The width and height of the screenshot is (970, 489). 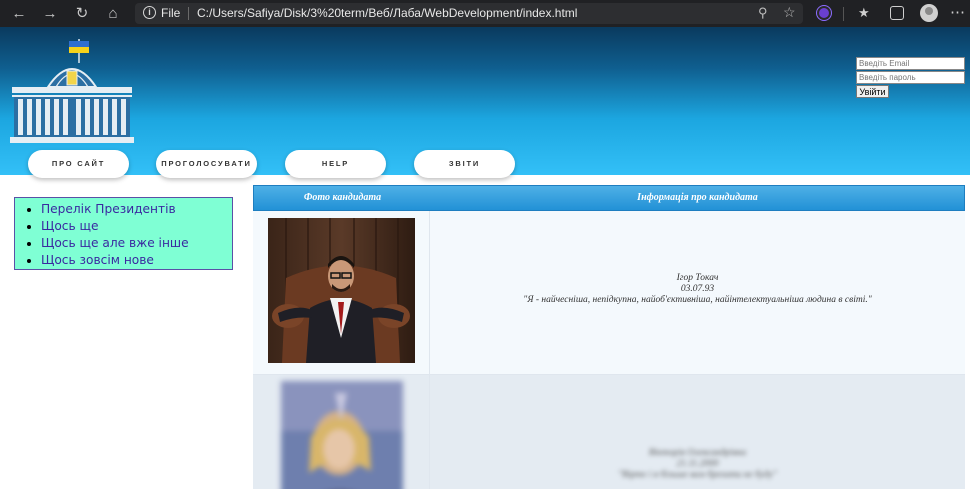 I want to click on candidate-photo-blurred, so click(x=342, y=435).